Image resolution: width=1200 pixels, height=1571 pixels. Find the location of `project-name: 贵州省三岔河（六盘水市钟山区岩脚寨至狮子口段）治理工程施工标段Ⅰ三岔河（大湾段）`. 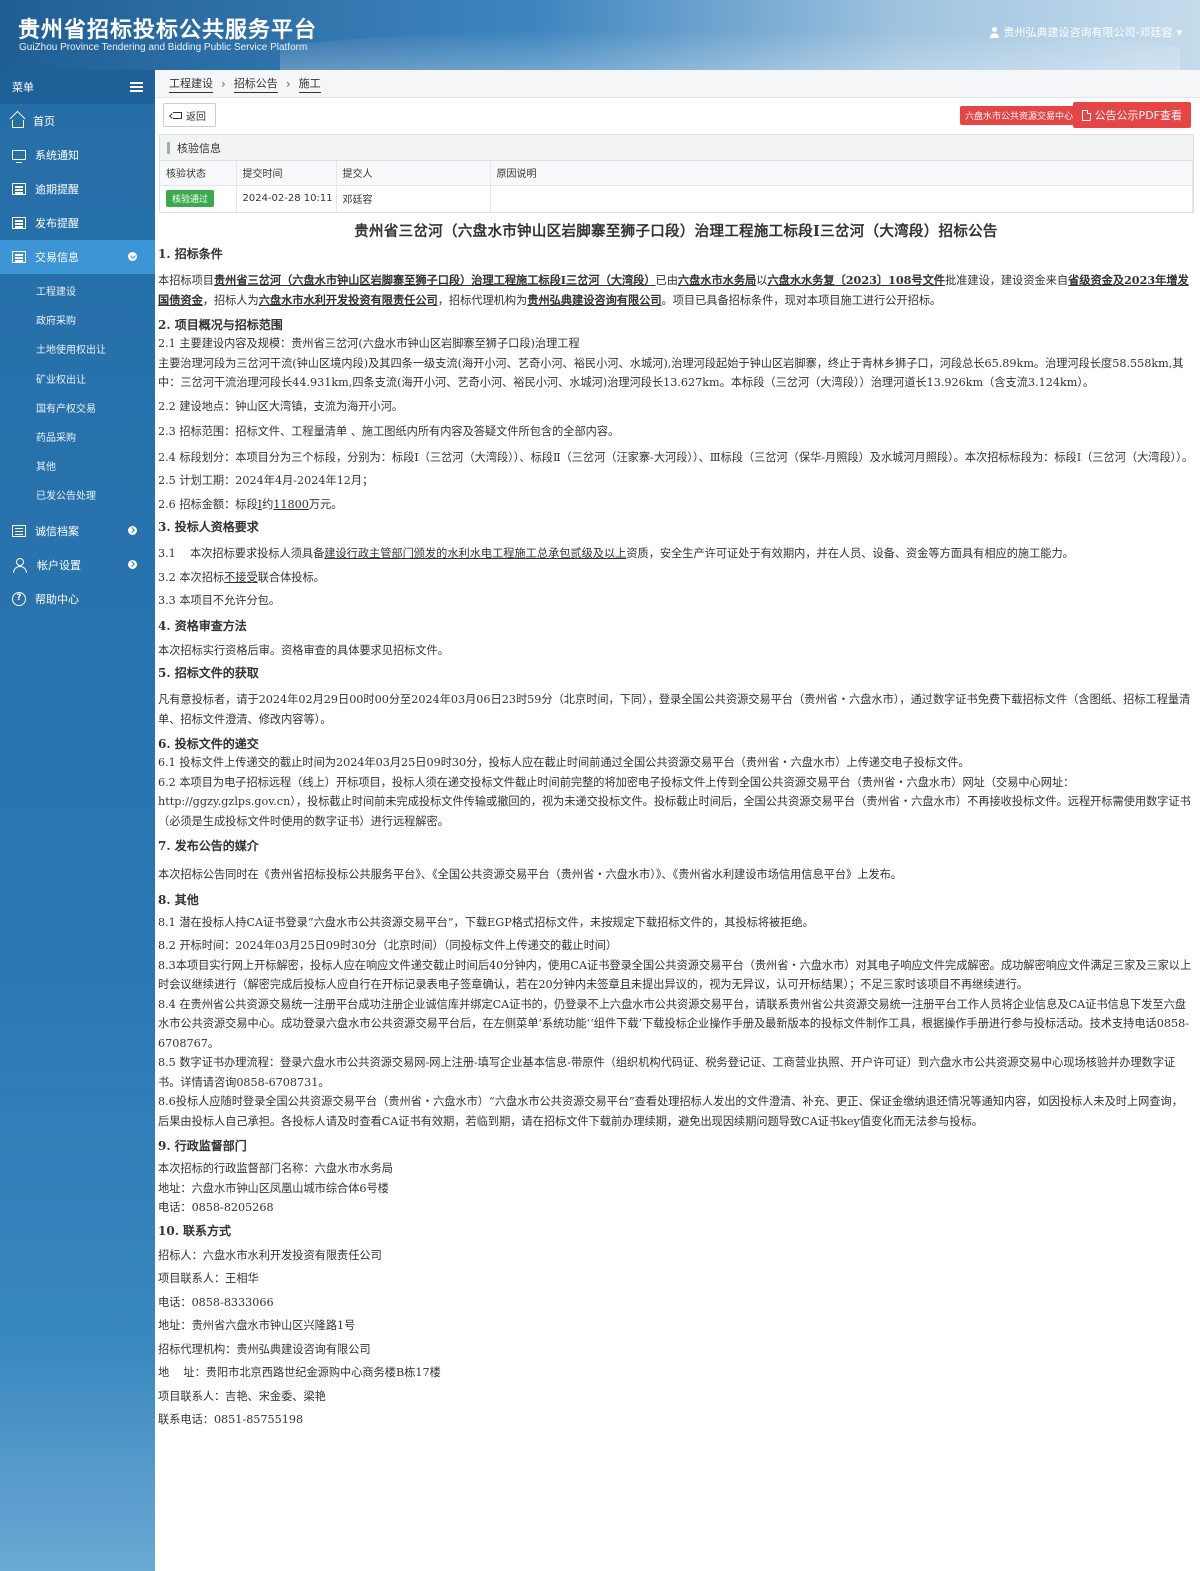

project-name: 贵州省三岔河（六盘水市钟山区岩脚寨至狮子口段）治理工程施工标段Ⅰ三岔河（大湾段） is located at coordinates (434, 280).